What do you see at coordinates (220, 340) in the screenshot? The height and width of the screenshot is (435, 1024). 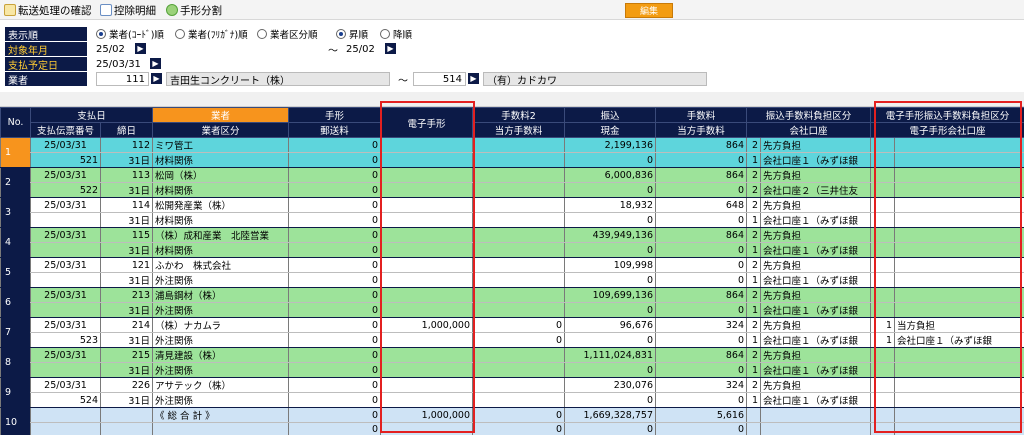 I see `vendor-category-cell: 外注関係` at bounding box center [220, 340].